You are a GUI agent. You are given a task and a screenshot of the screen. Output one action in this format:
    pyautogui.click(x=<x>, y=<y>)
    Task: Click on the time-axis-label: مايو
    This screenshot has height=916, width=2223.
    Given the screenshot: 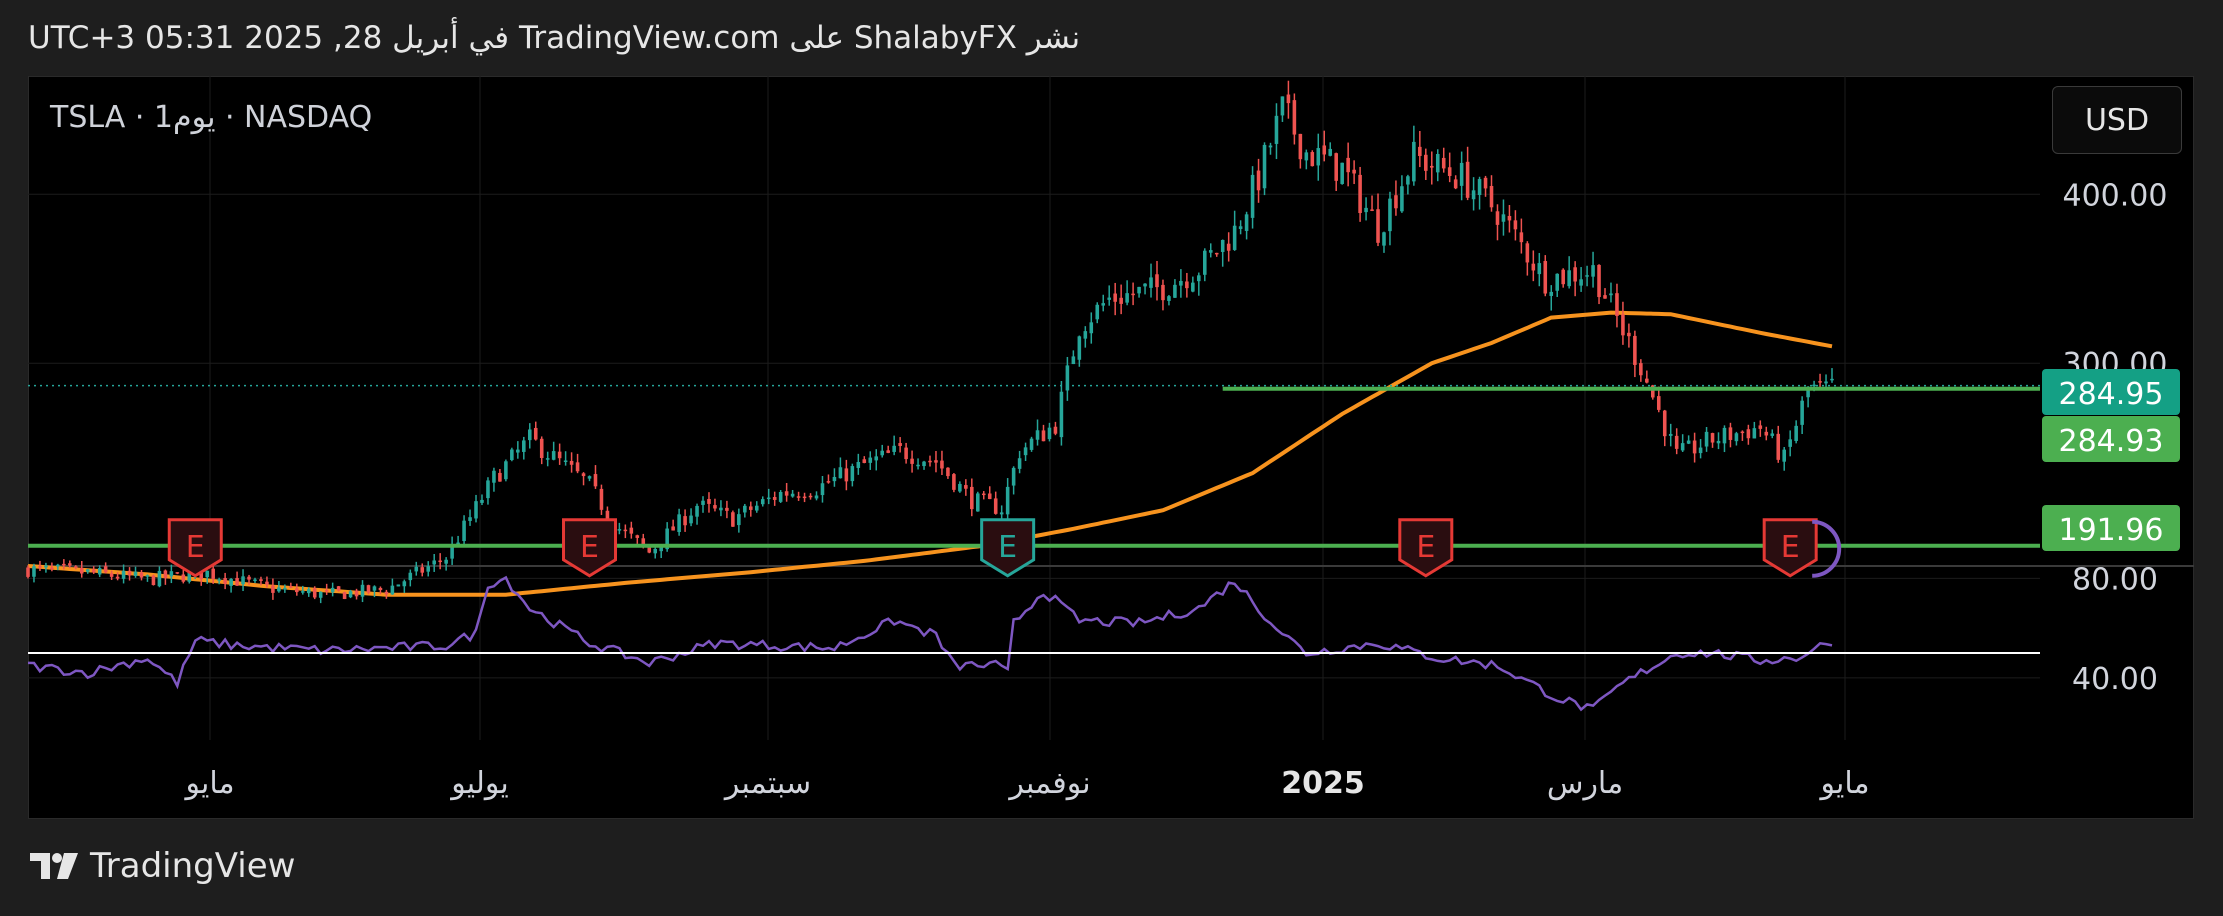 What is the action you would take?
    pyautogui.click(x=208, y=783)
    